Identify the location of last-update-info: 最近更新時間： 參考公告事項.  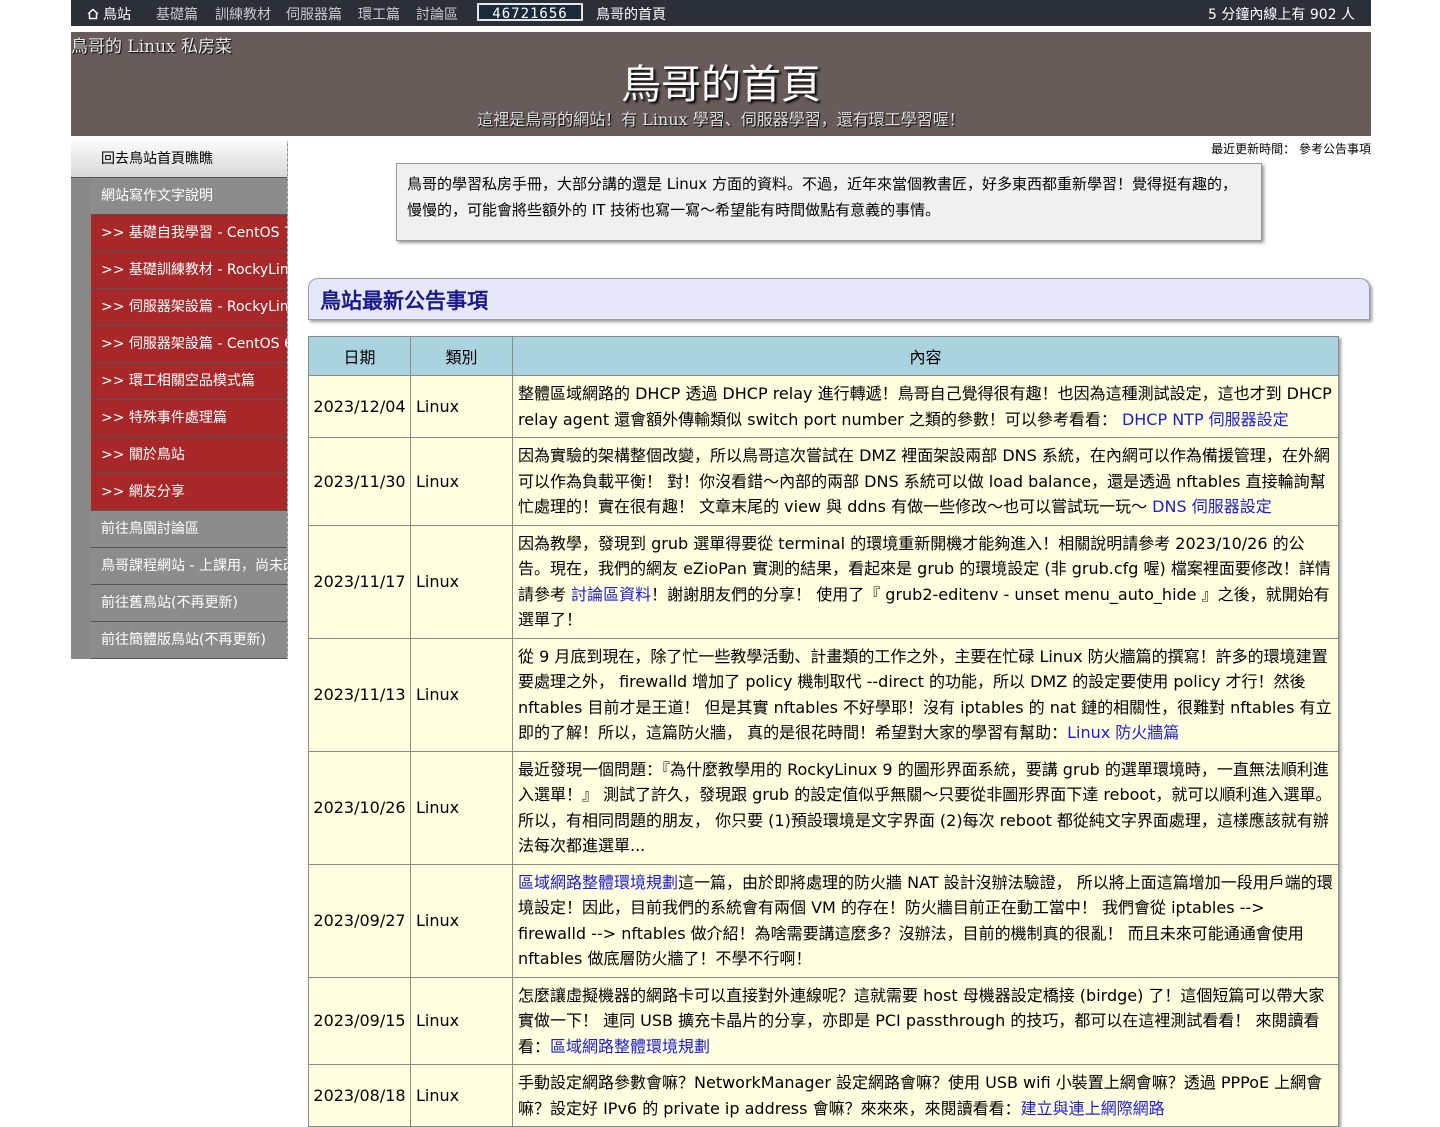
(1291, 149).